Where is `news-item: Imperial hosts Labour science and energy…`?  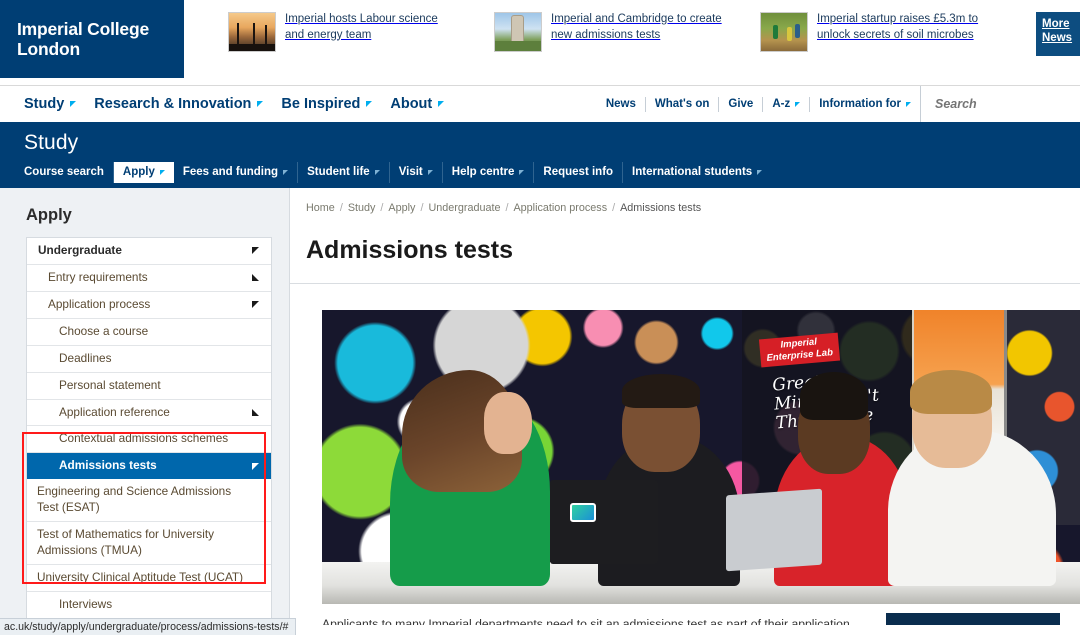
news-item: Imperial hosts Labour science and energy… is located at coordinates (343, 32).